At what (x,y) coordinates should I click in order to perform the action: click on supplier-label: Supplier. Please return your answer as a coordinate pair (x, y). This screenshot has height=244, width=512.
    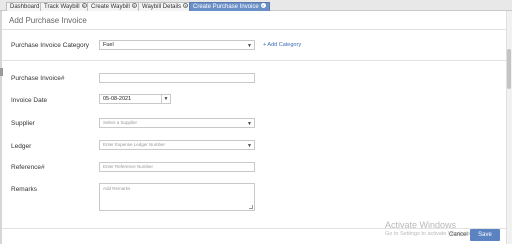
    Looking at the image, I should click on (23, 123).